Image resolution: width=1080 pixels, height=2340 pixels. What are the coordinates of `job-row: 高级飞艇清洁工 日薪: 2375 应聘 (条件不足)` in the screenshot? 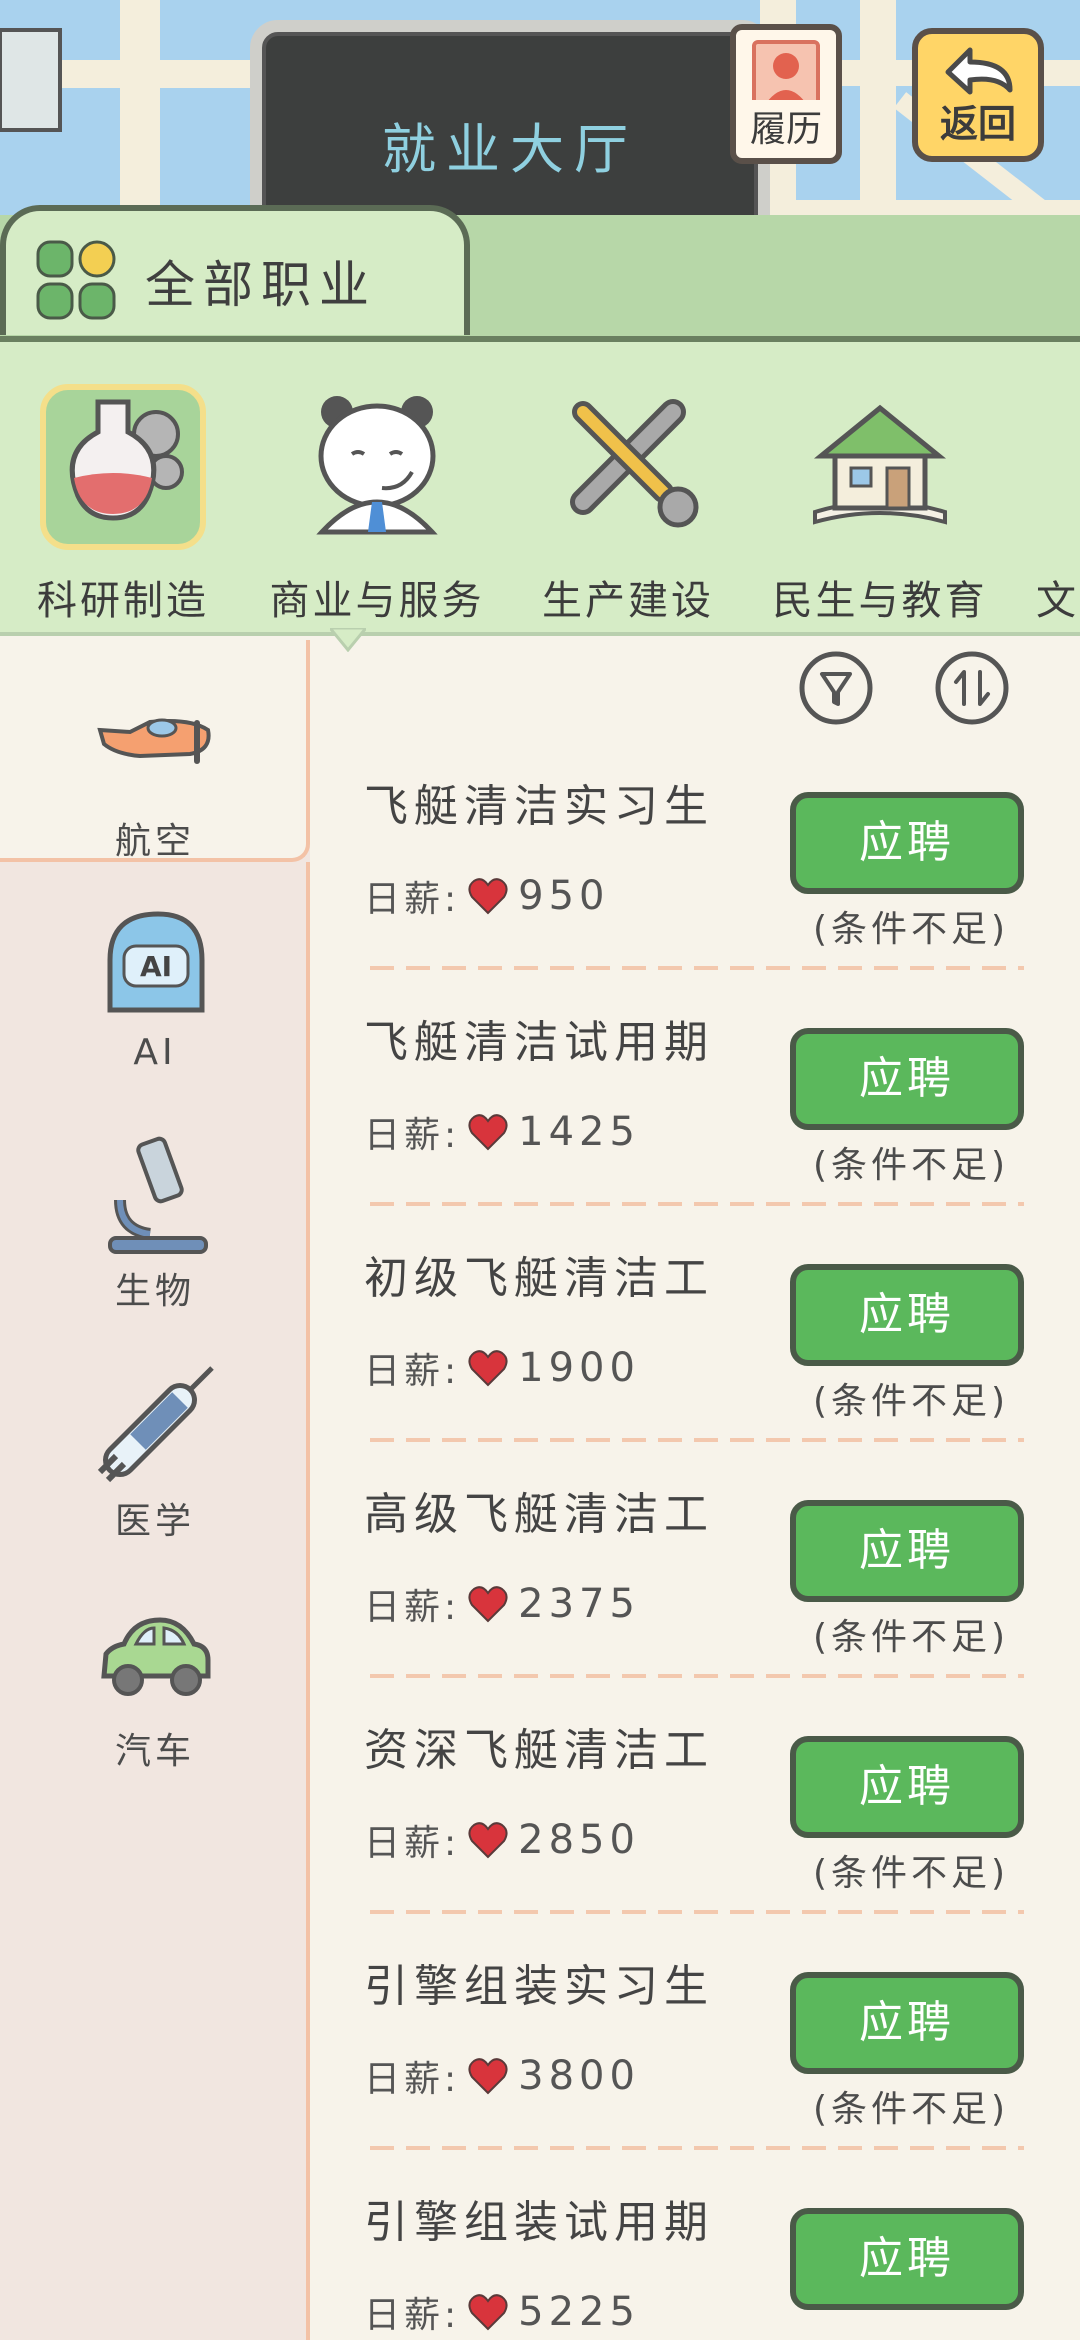 It's located at (694, 1596).